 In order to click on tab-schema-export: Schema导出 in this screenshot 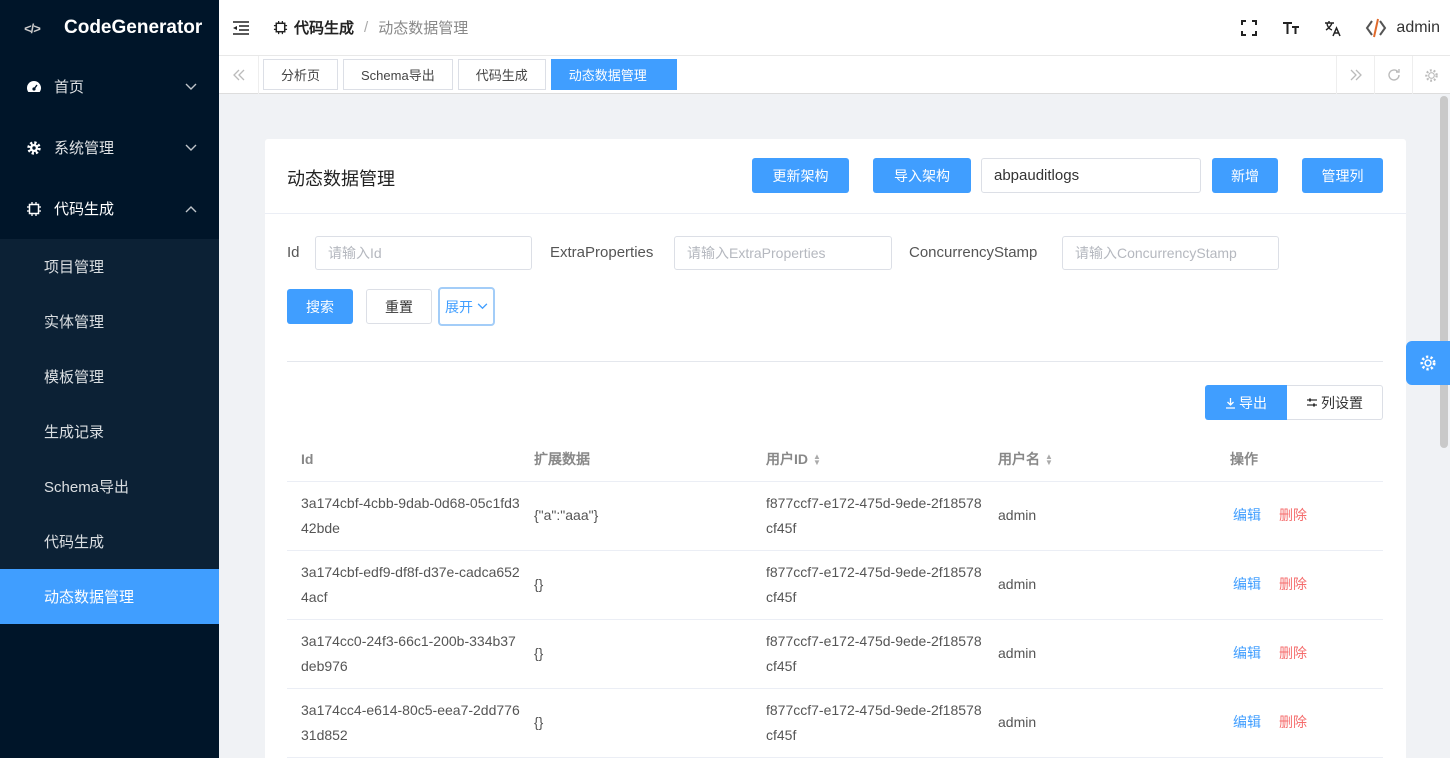, I will do `click(398, 74)`.